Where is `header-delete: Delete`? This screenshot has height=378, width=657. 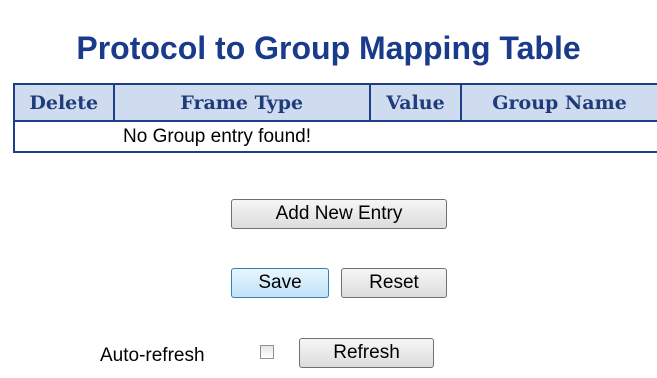 header-delete: Delete is located at coordinates (64, 103).